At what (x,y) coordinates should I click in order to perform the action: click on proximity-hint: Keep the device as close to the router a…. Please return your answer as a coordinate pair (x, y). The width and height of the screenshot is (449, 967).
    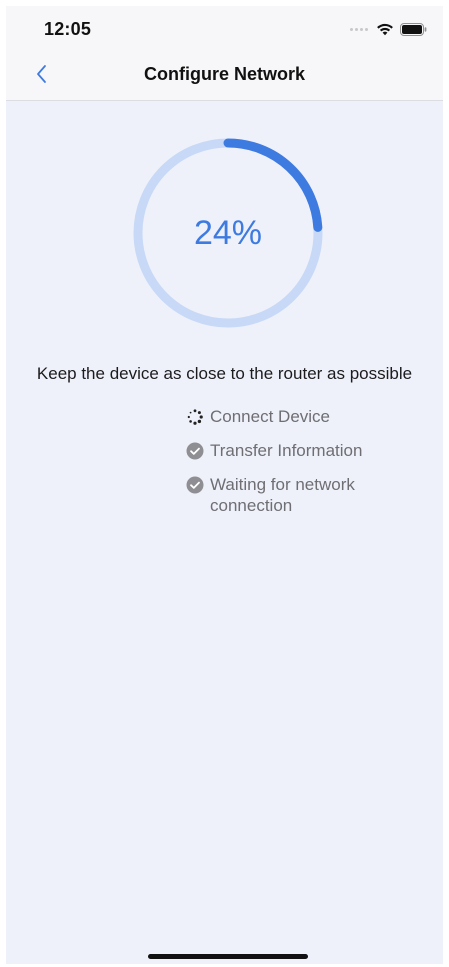
    Looking at the image, I should click on (224, 373).